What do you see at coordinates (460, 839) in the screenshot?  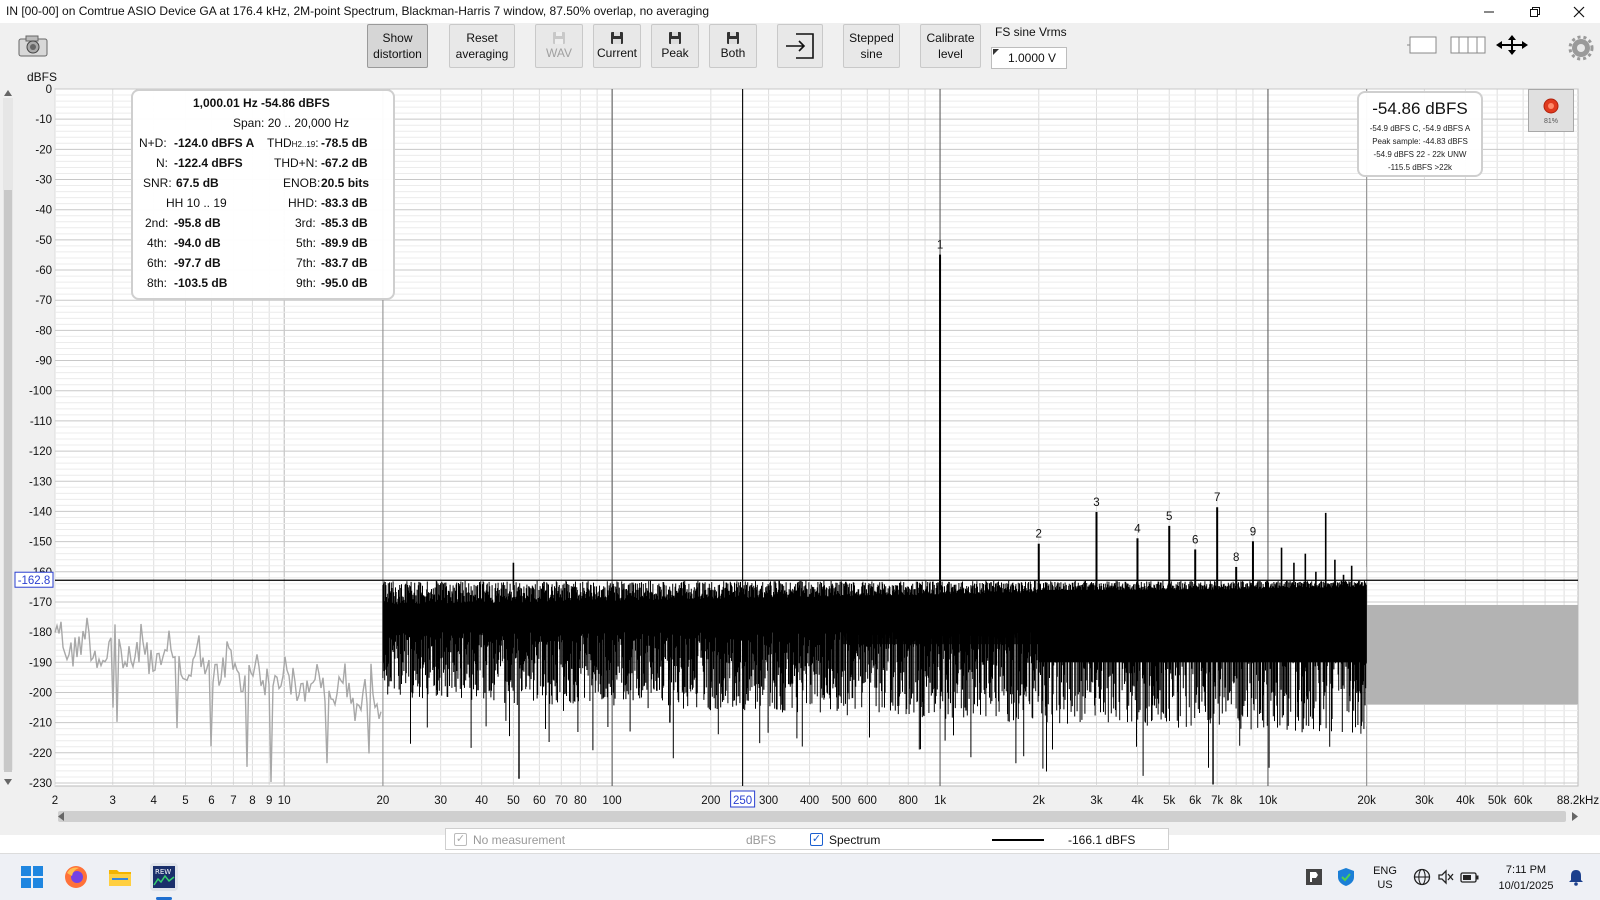 I see `no-measurement-checkbox: ✓` at bounding box center [460, 839].